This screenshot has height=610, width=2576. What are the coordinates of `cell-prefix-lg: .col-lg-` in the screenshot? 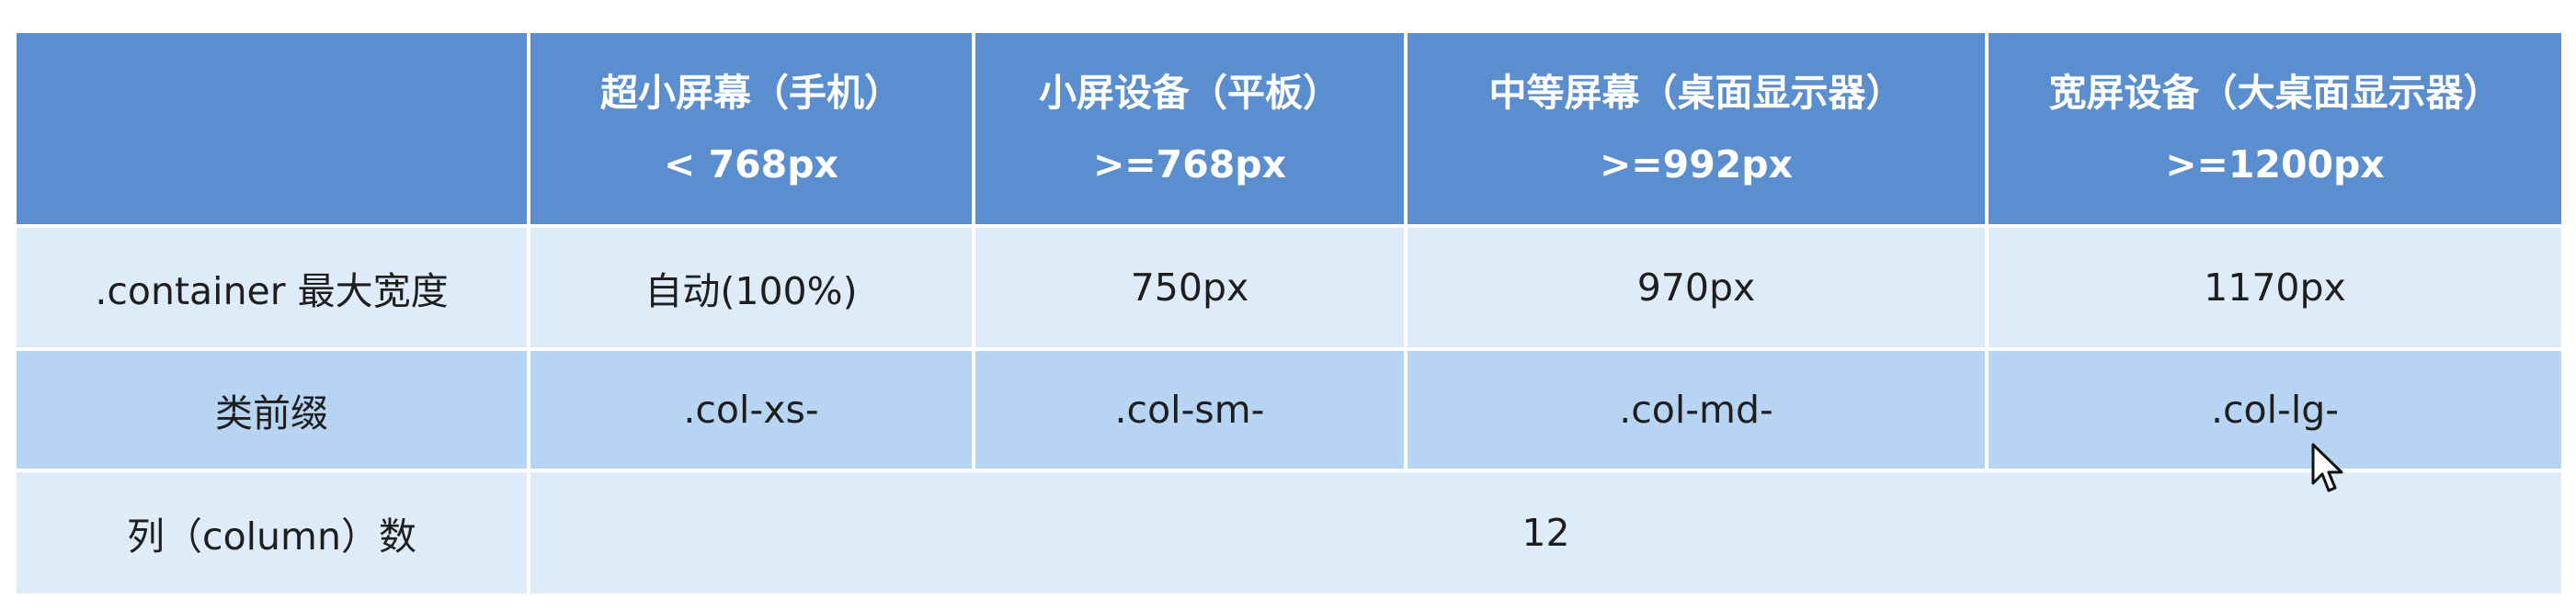 It's located at (2275, 409).